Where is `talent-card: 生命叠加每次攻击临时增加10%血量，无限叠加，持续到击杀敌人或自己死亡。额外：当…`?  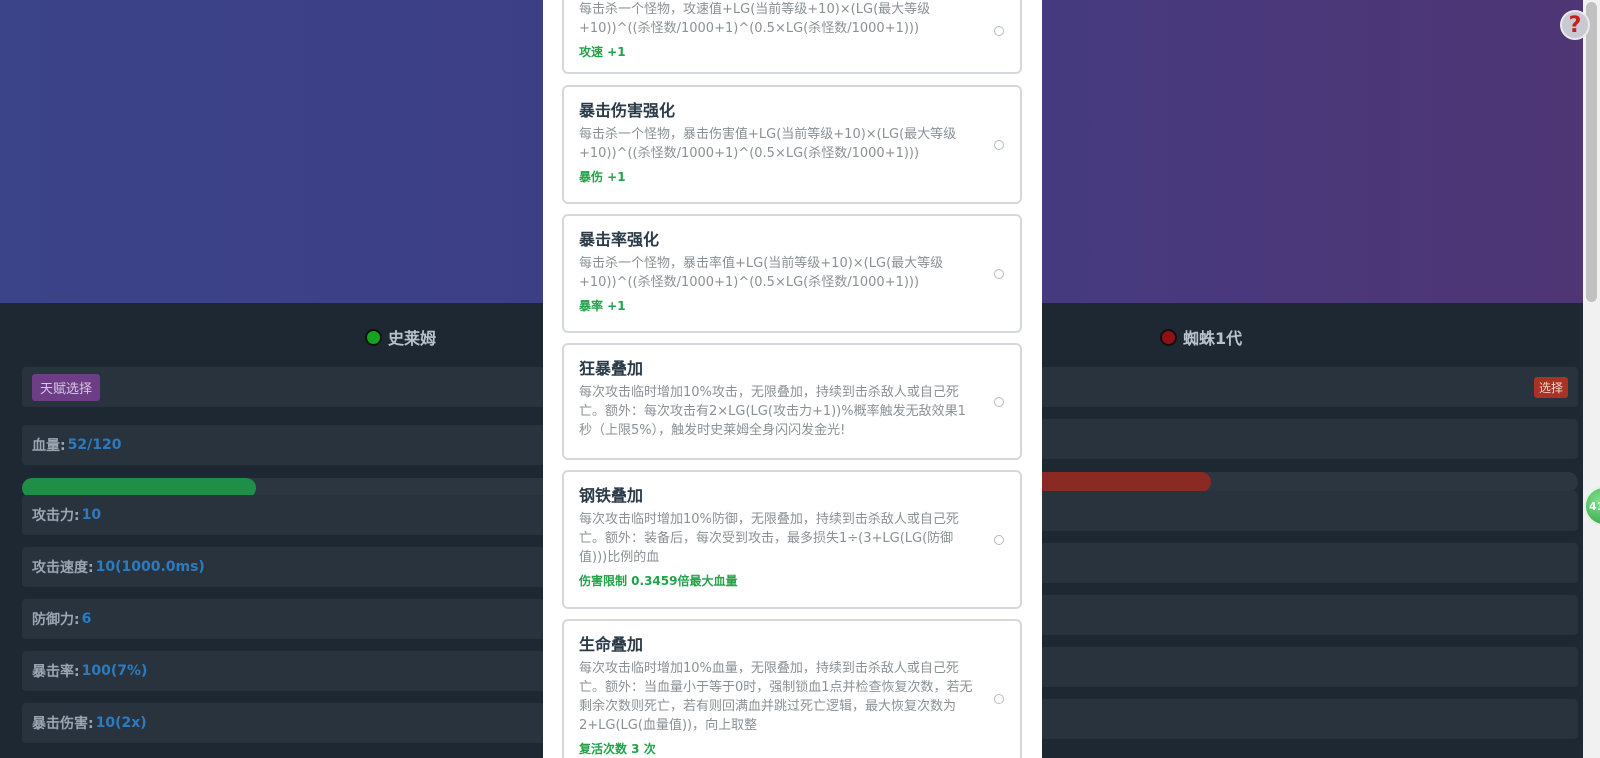 talent-card: 生命叠加每次攻击临时增加10%血量，无限叠加，持续到击杀敌人或自己死亡。额外：当… is located at coordinates (792, 688).